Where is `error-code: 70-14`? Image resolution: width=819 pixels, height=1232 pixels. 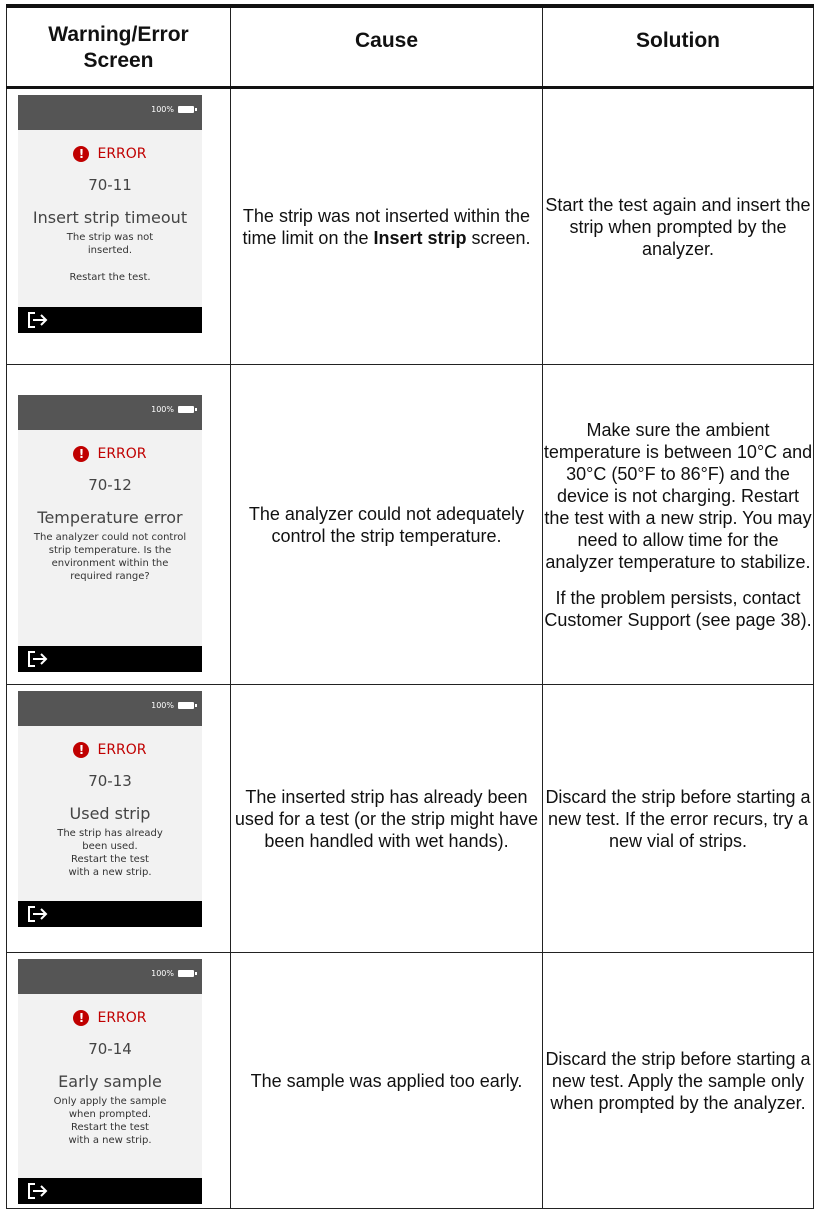
error-code: 70-14 is located at coordinates (110, 1049).